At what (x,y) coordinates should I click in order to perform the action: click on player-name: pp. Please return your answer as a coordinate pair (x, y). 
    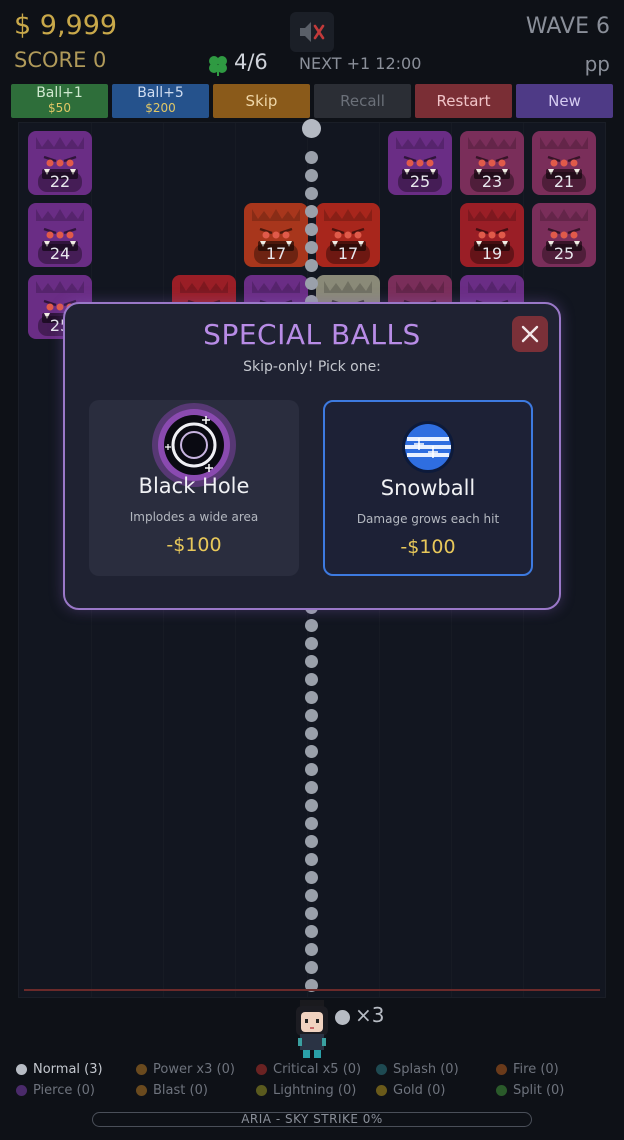
    Looking at the image, I should click on (597, 64).